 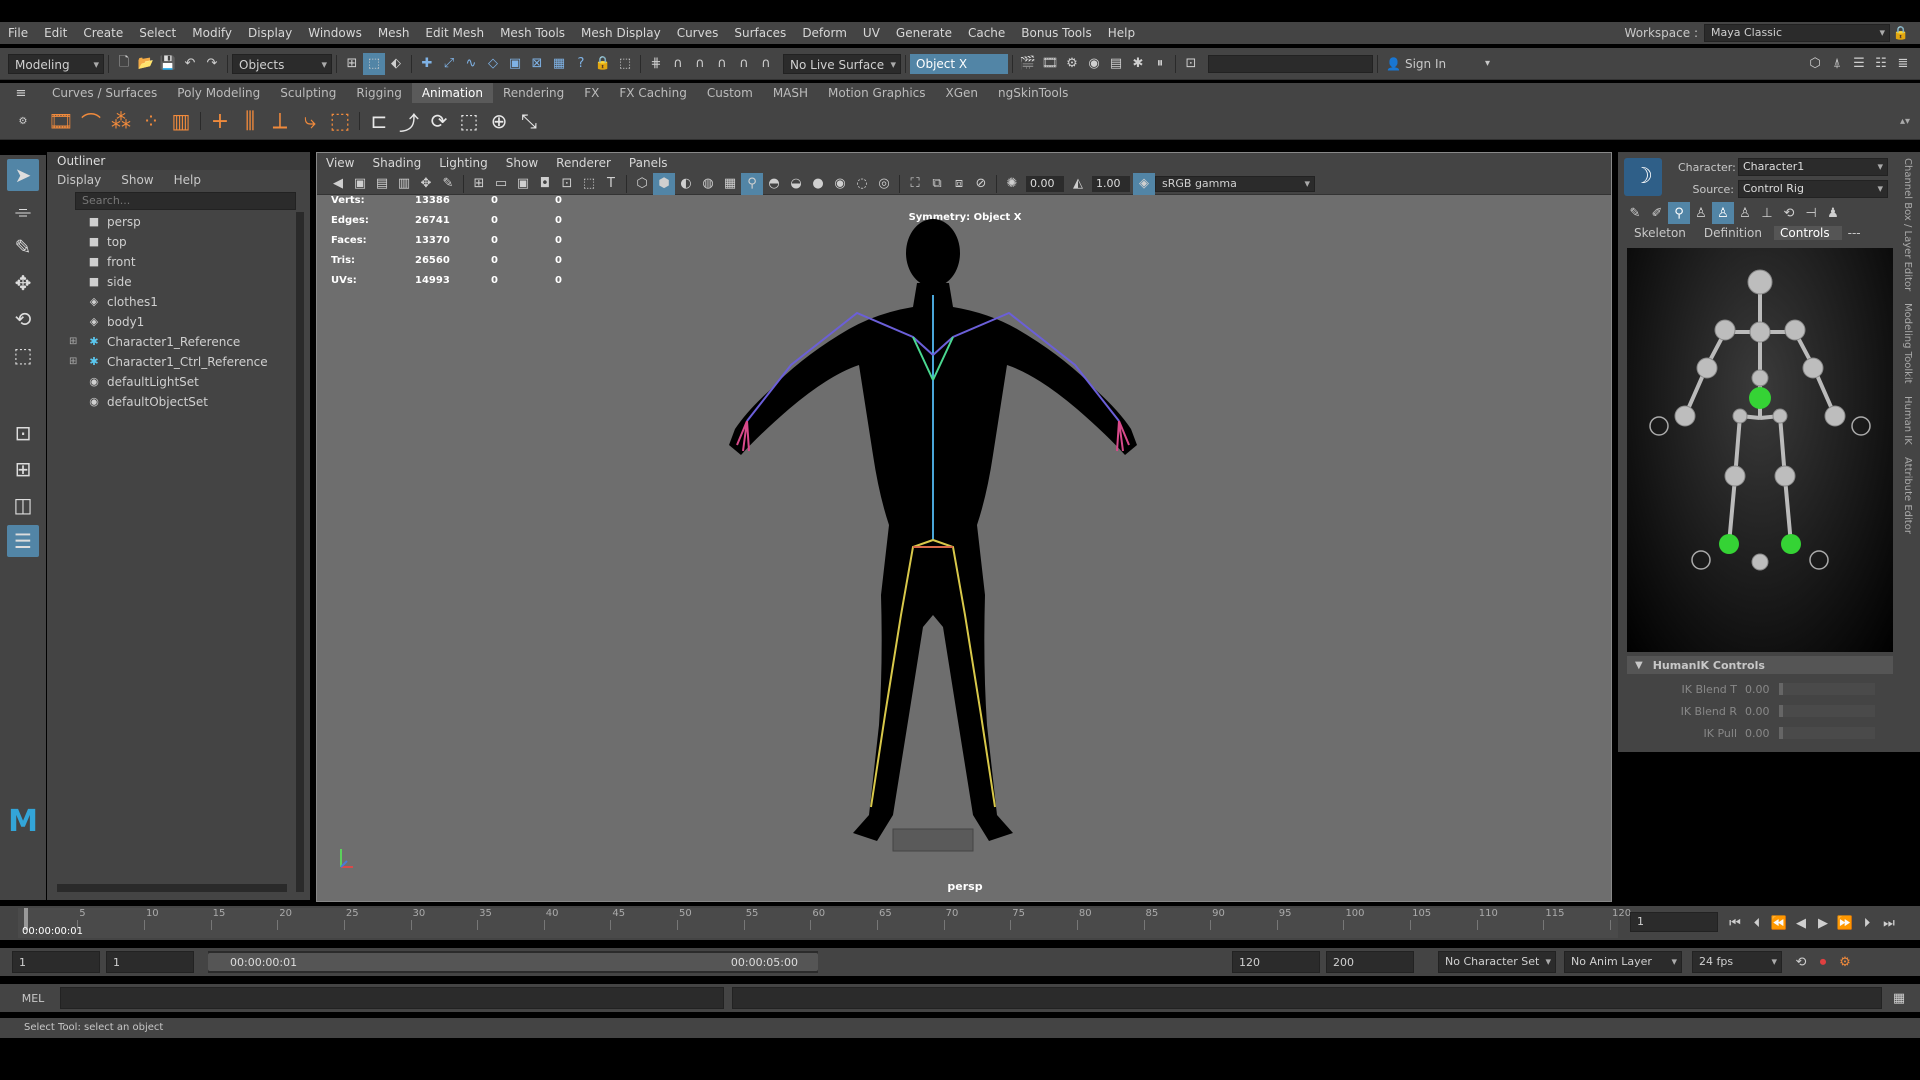 I want to click on step-back-key-icon: ⏪, so click(x=1779, y=923).